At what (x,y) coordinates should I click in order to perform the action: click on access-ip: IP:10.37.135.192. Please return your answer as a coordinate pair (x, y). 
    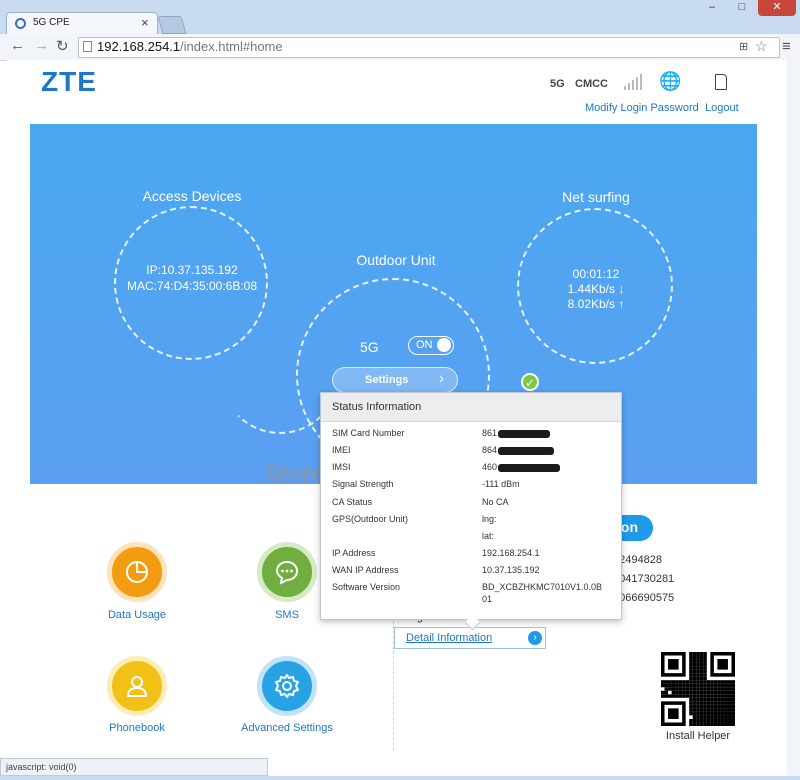
    Looking at the image, I should click on (192, 270).